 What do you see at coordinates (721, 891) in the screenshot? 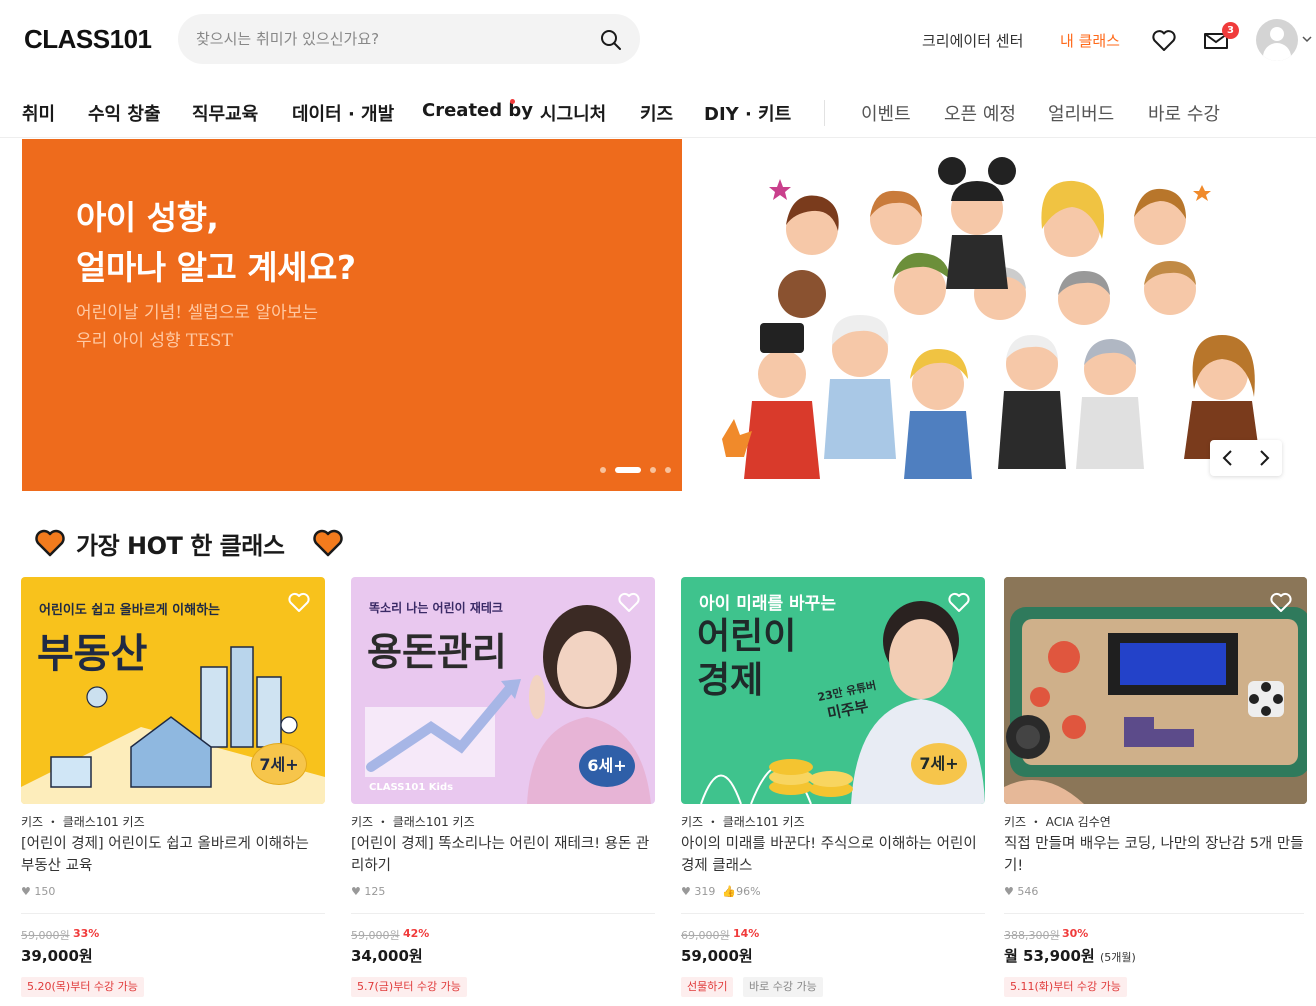
I see `class-stats: ♥ 319 👍96%` at bounding box center [721, 891].